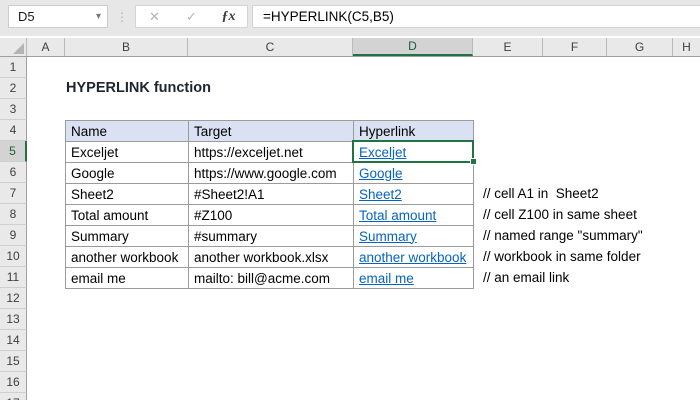  I want to click on cell-C4: Target, so click(271, 131).